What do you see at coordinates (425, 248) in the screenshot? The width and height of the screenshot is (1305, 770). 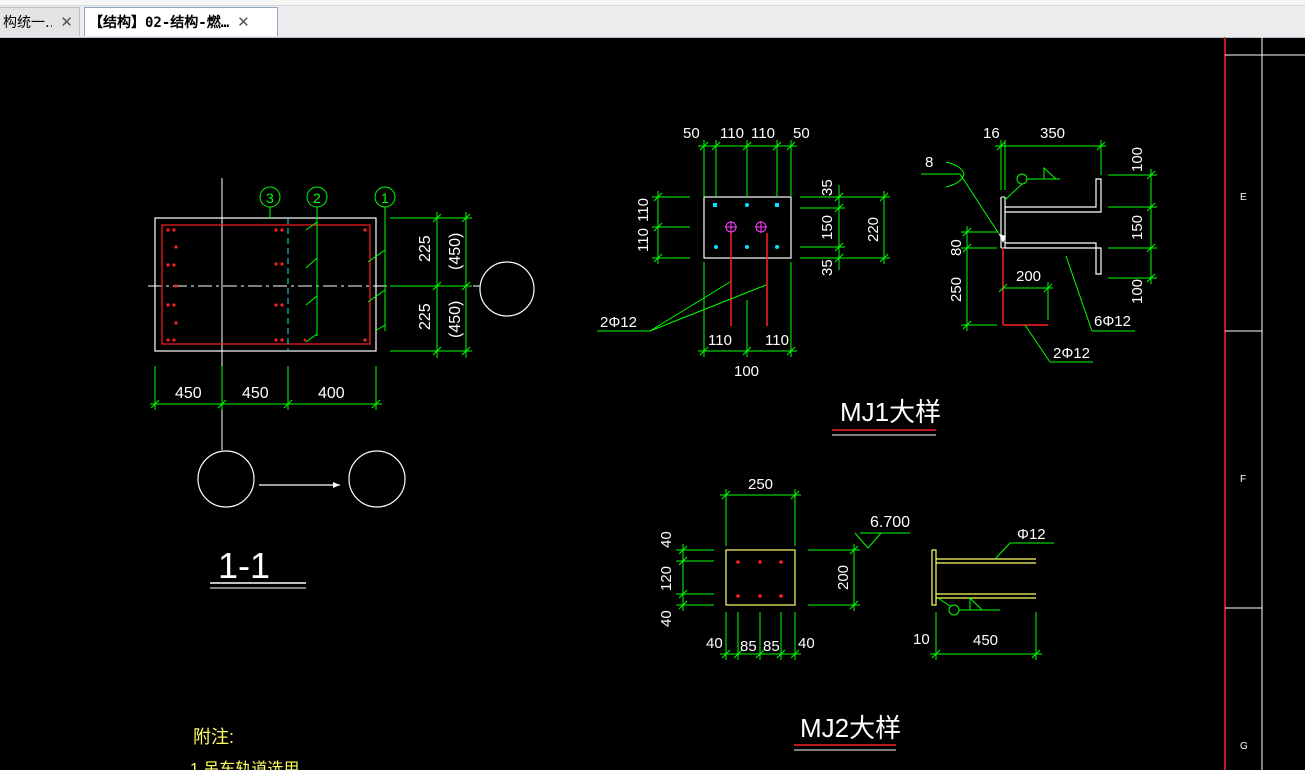 I see `dim-225-top: 225` at bounding box center [425, 248].